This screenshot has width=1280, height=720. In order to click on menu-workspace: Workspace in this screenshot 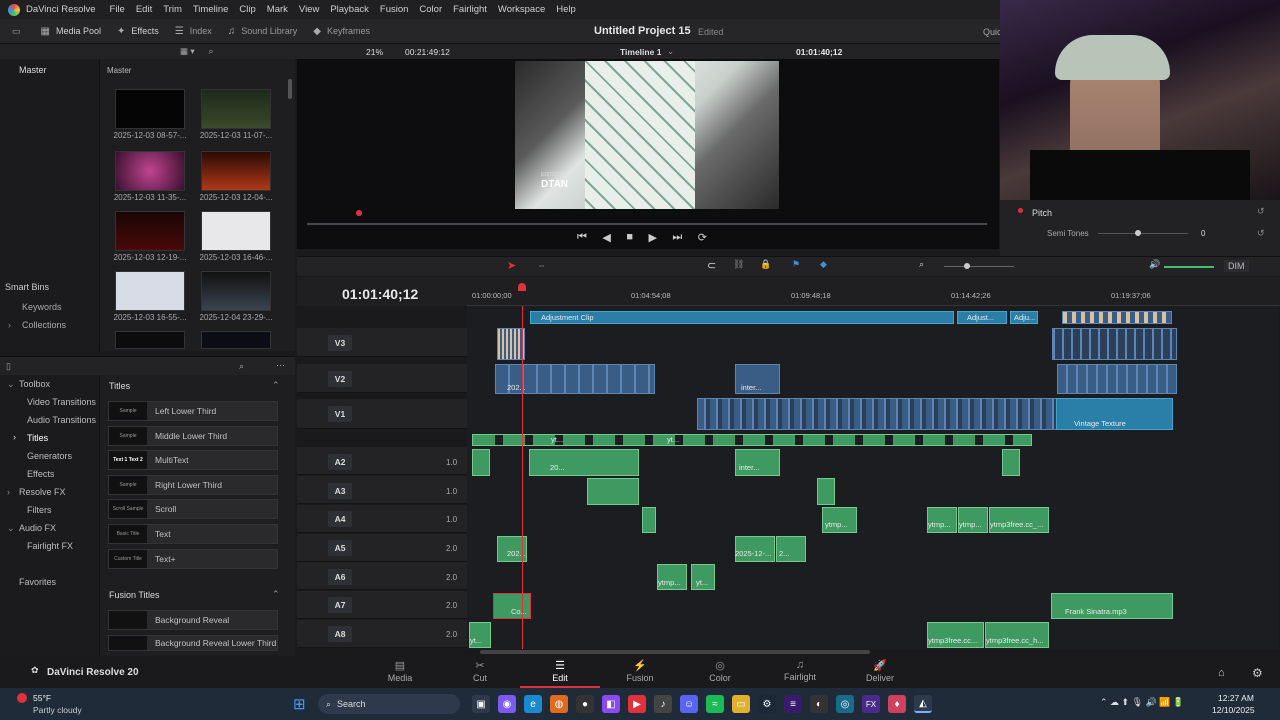, I will do `click(521, 9)`.